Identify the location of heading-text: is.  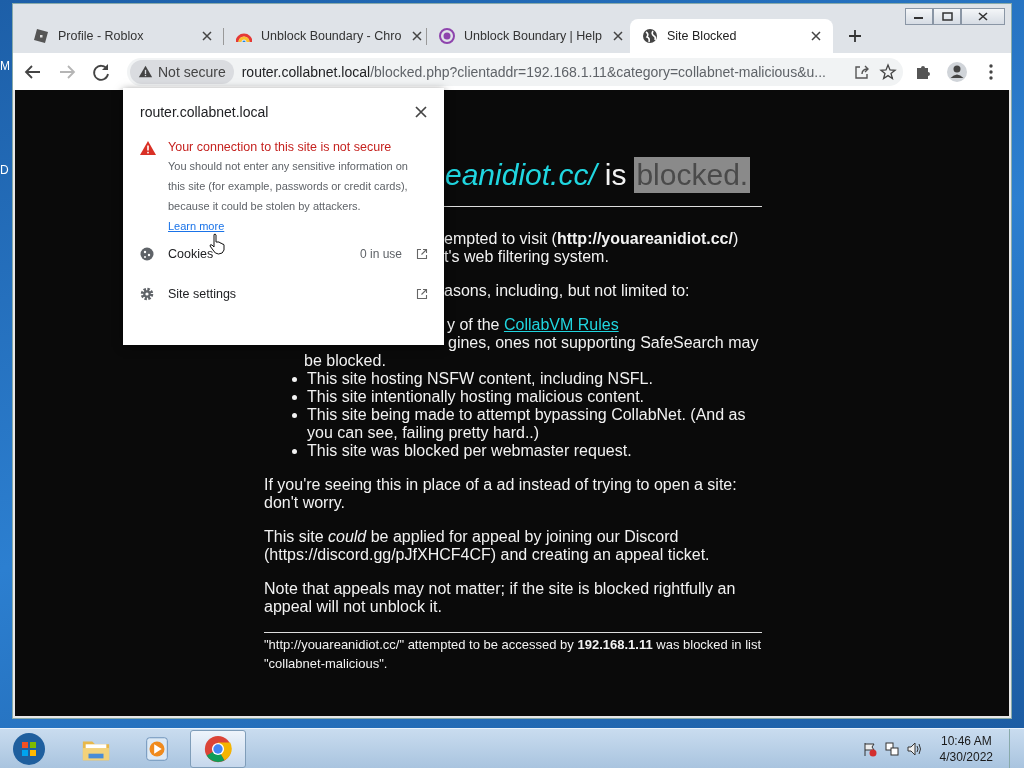
(615, 175).